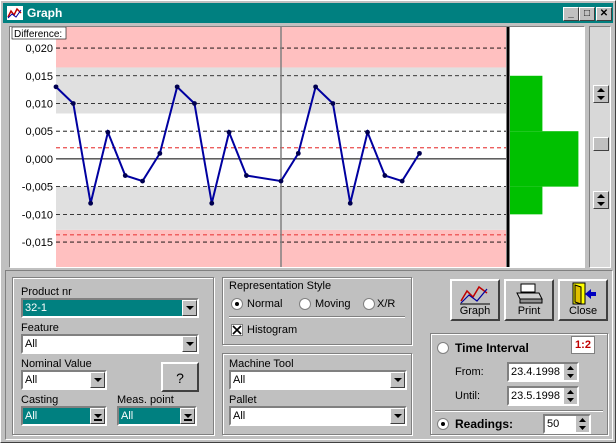 This screenshot has width=616, height=443. I want to click on until-date-value: 23.5.1998, so click(535, 396).